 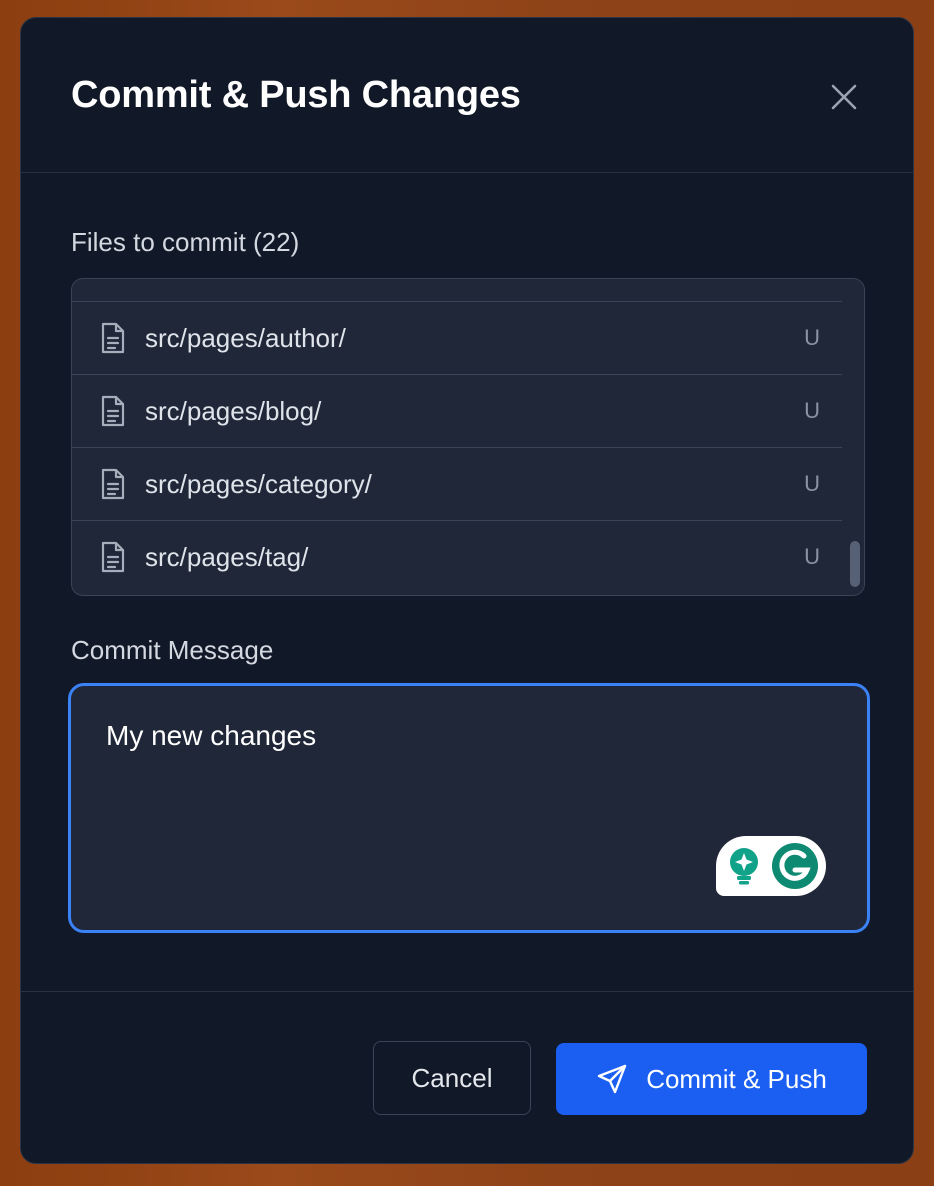 What do you see at coordinates (296, 95) in the screenshot?
I see `dialog-title: Commit & Push Changes` at bounding box center [296, 95].